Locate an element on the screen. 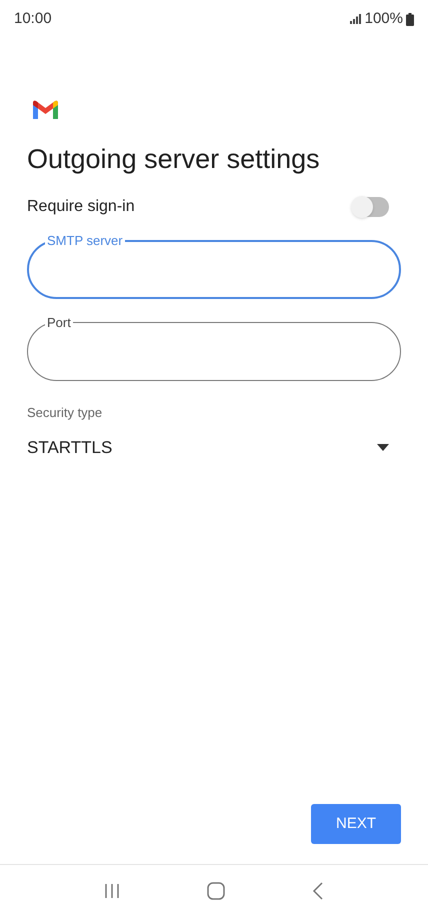  dropdown-arrow-icon is located at coordinates (383, 447).